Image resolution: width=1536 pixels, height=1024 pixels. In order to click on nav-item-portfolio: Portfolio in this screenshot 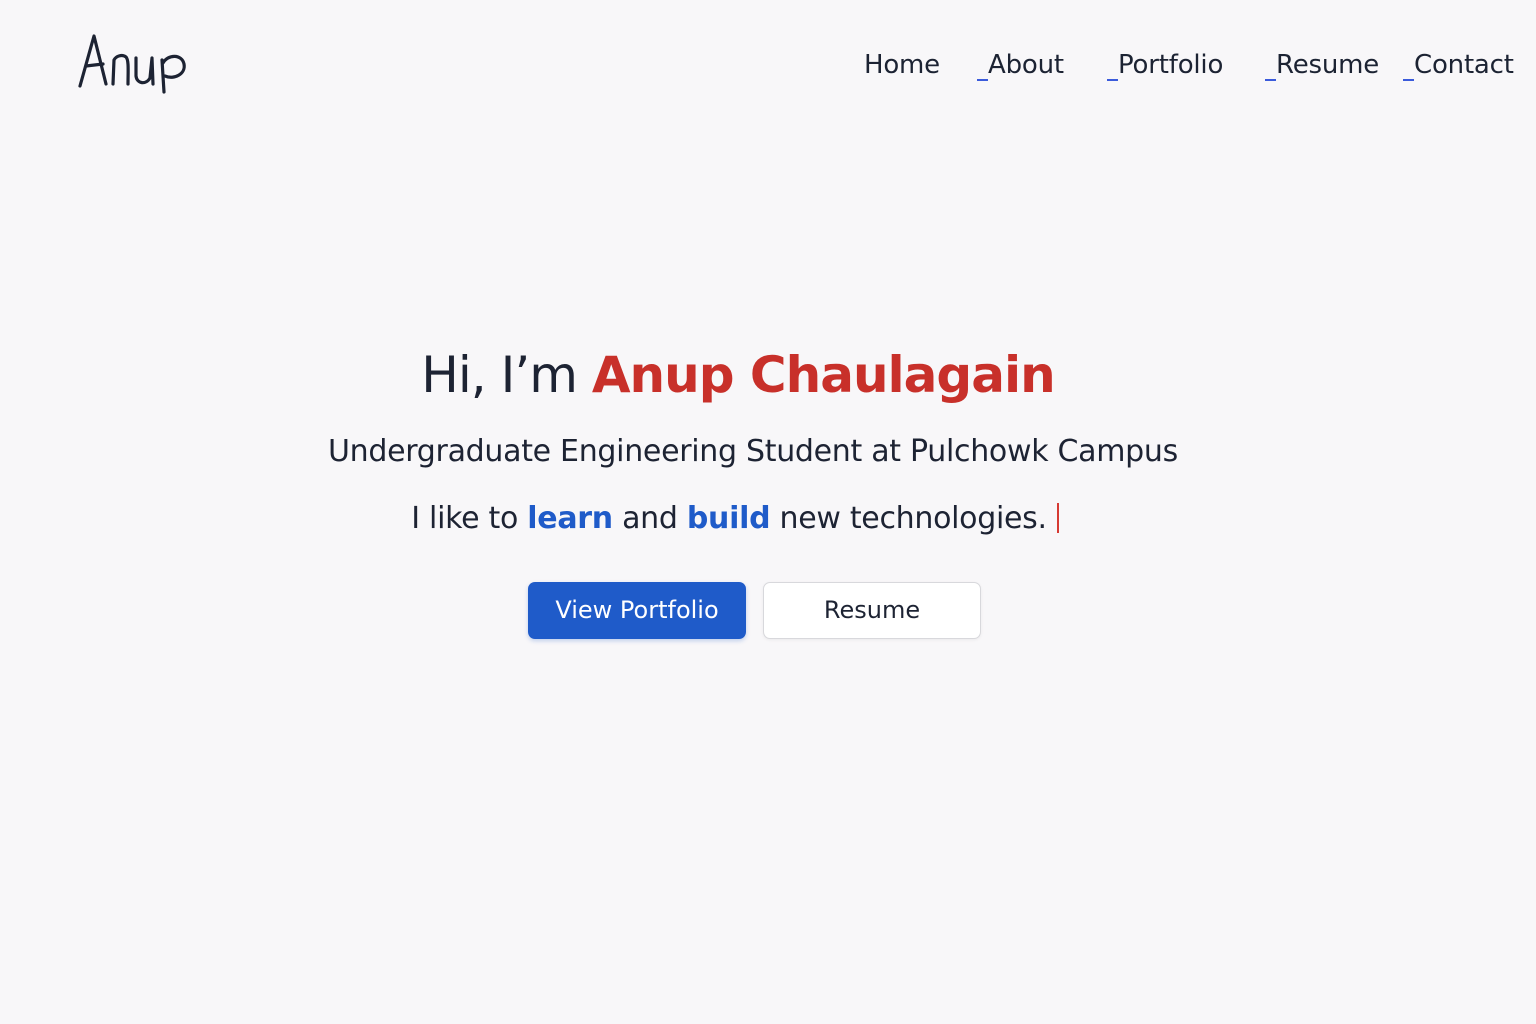, I will do `click(1165, 65)`.